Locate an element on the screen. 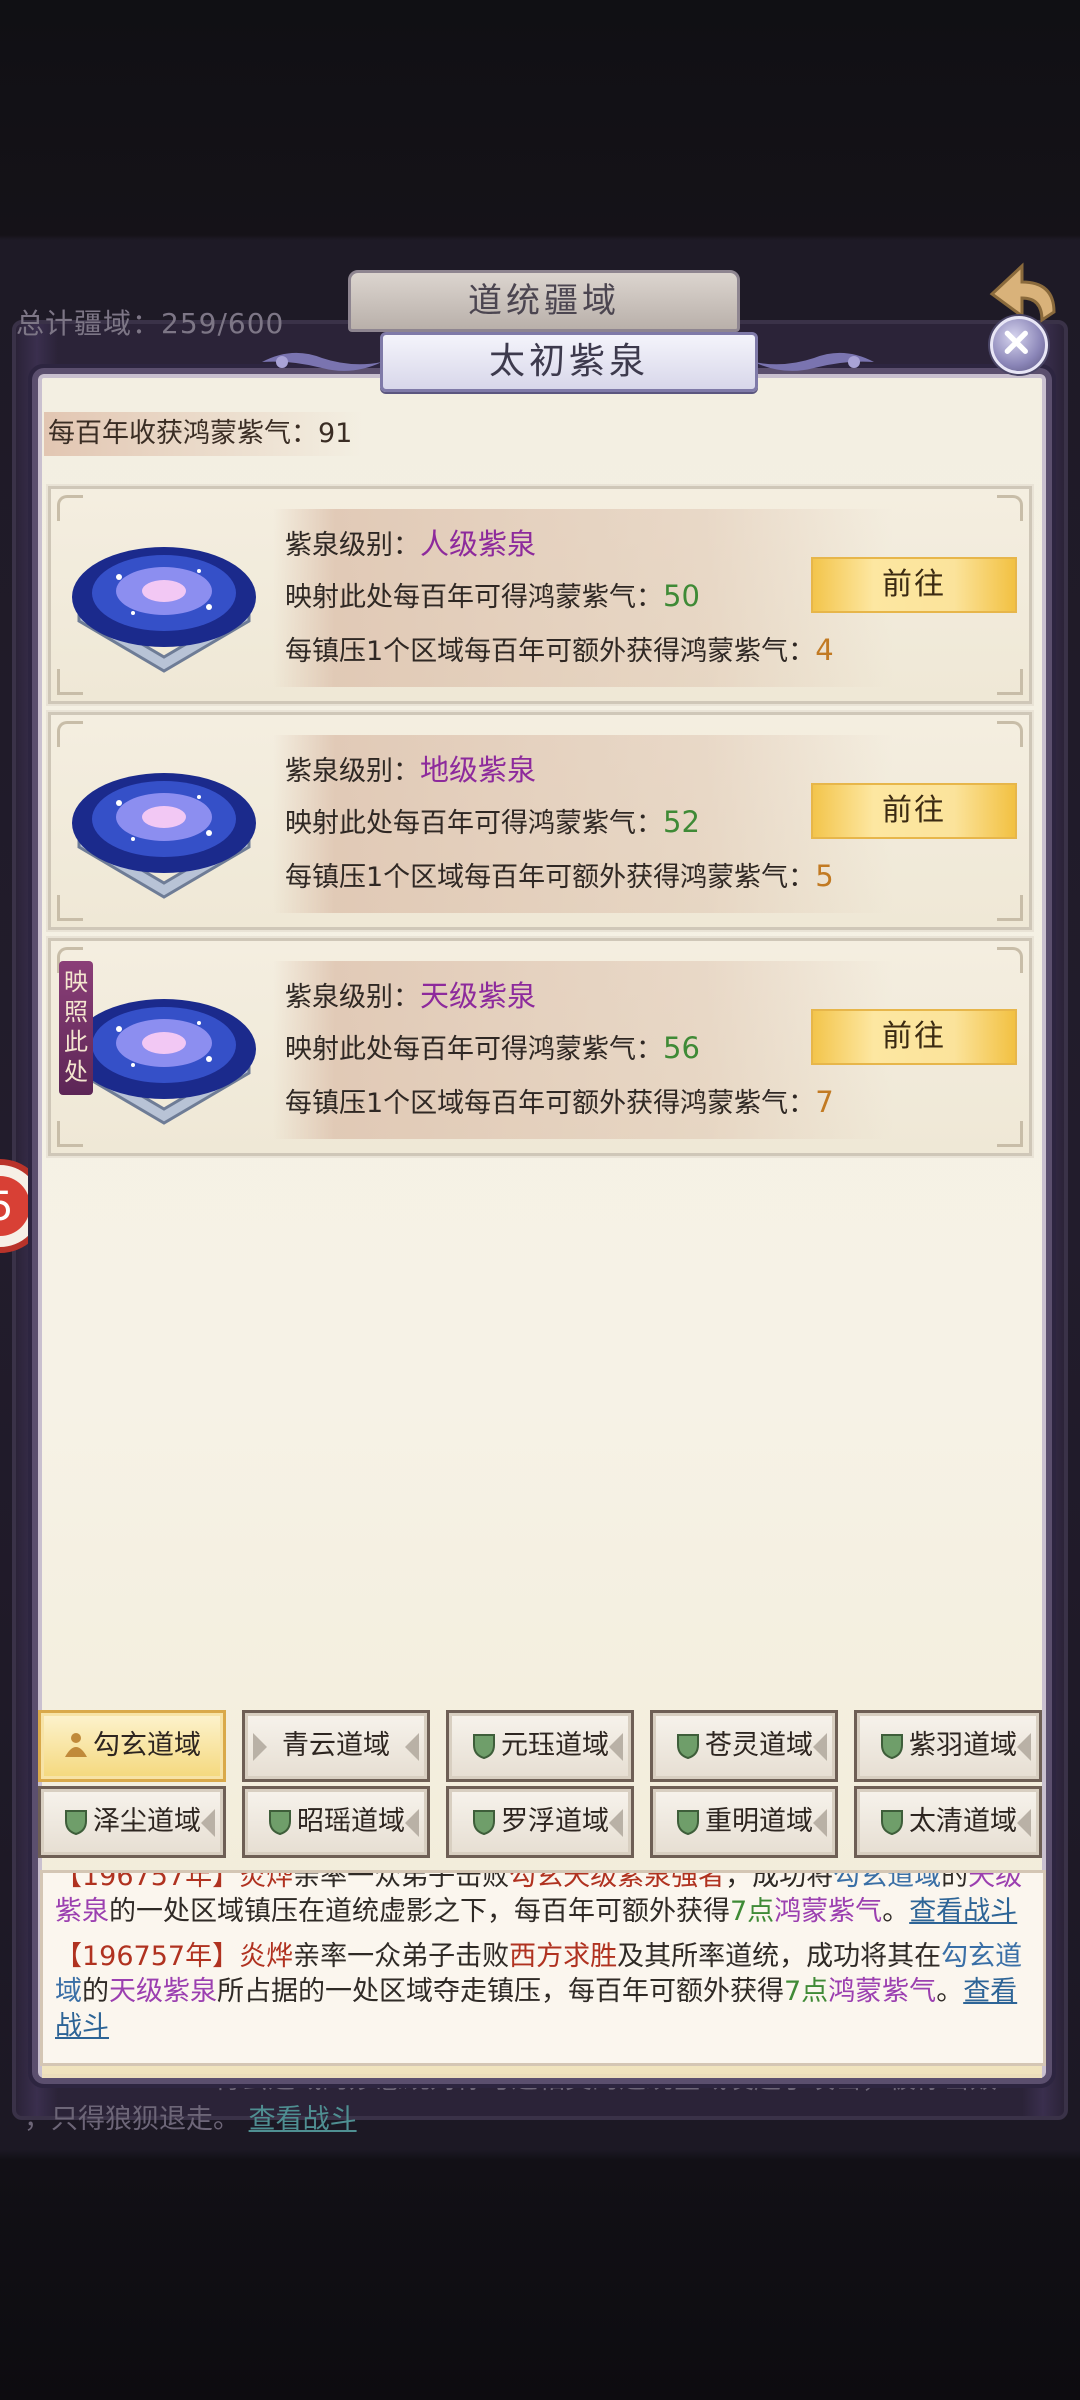  tab-taiqing: 太清道域 is located at coordinates (948, 1822).